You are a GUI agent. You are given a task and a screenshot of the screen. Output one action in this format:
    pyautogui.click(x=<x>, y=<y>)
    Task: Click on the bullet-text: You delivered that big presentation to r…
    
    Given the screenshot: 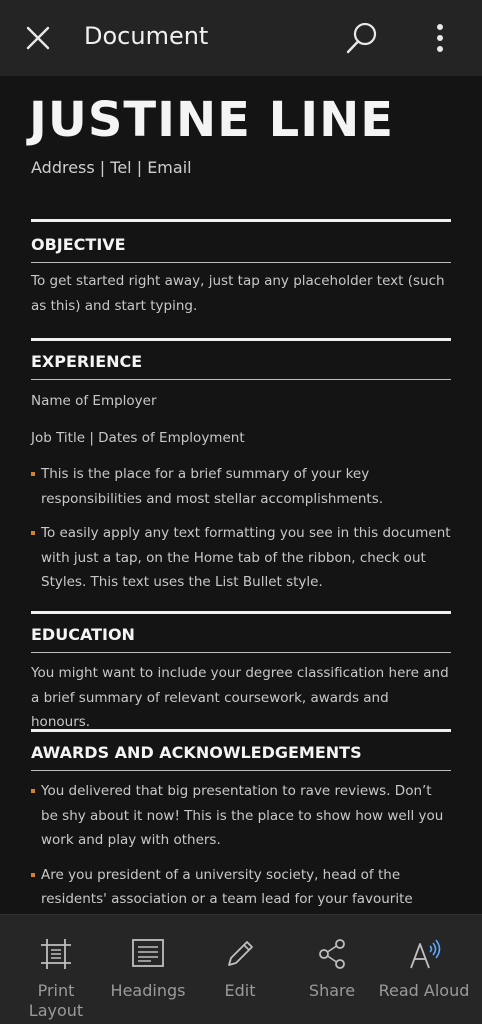 What is the action you would take?
    pyautogui.click(x=242, y=815)
    